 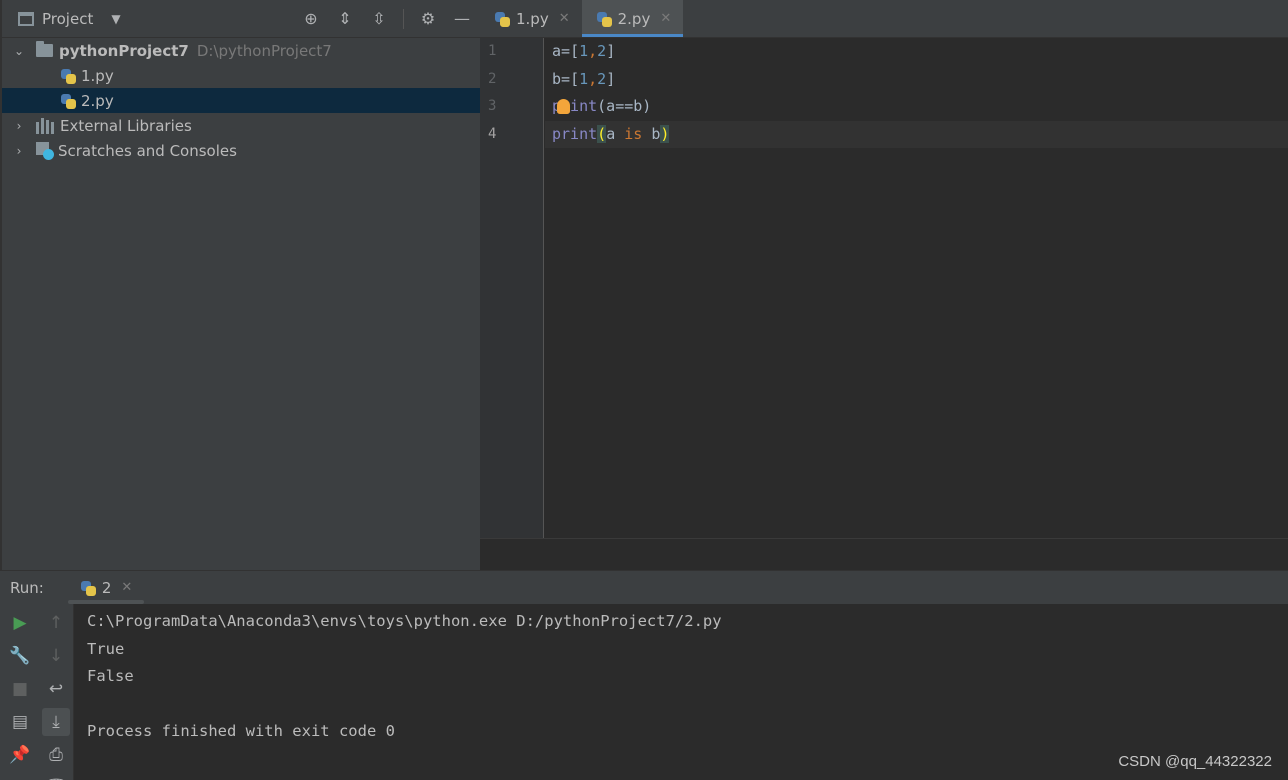 I want to click on toolbar-divider, so click(x=403, y=18).